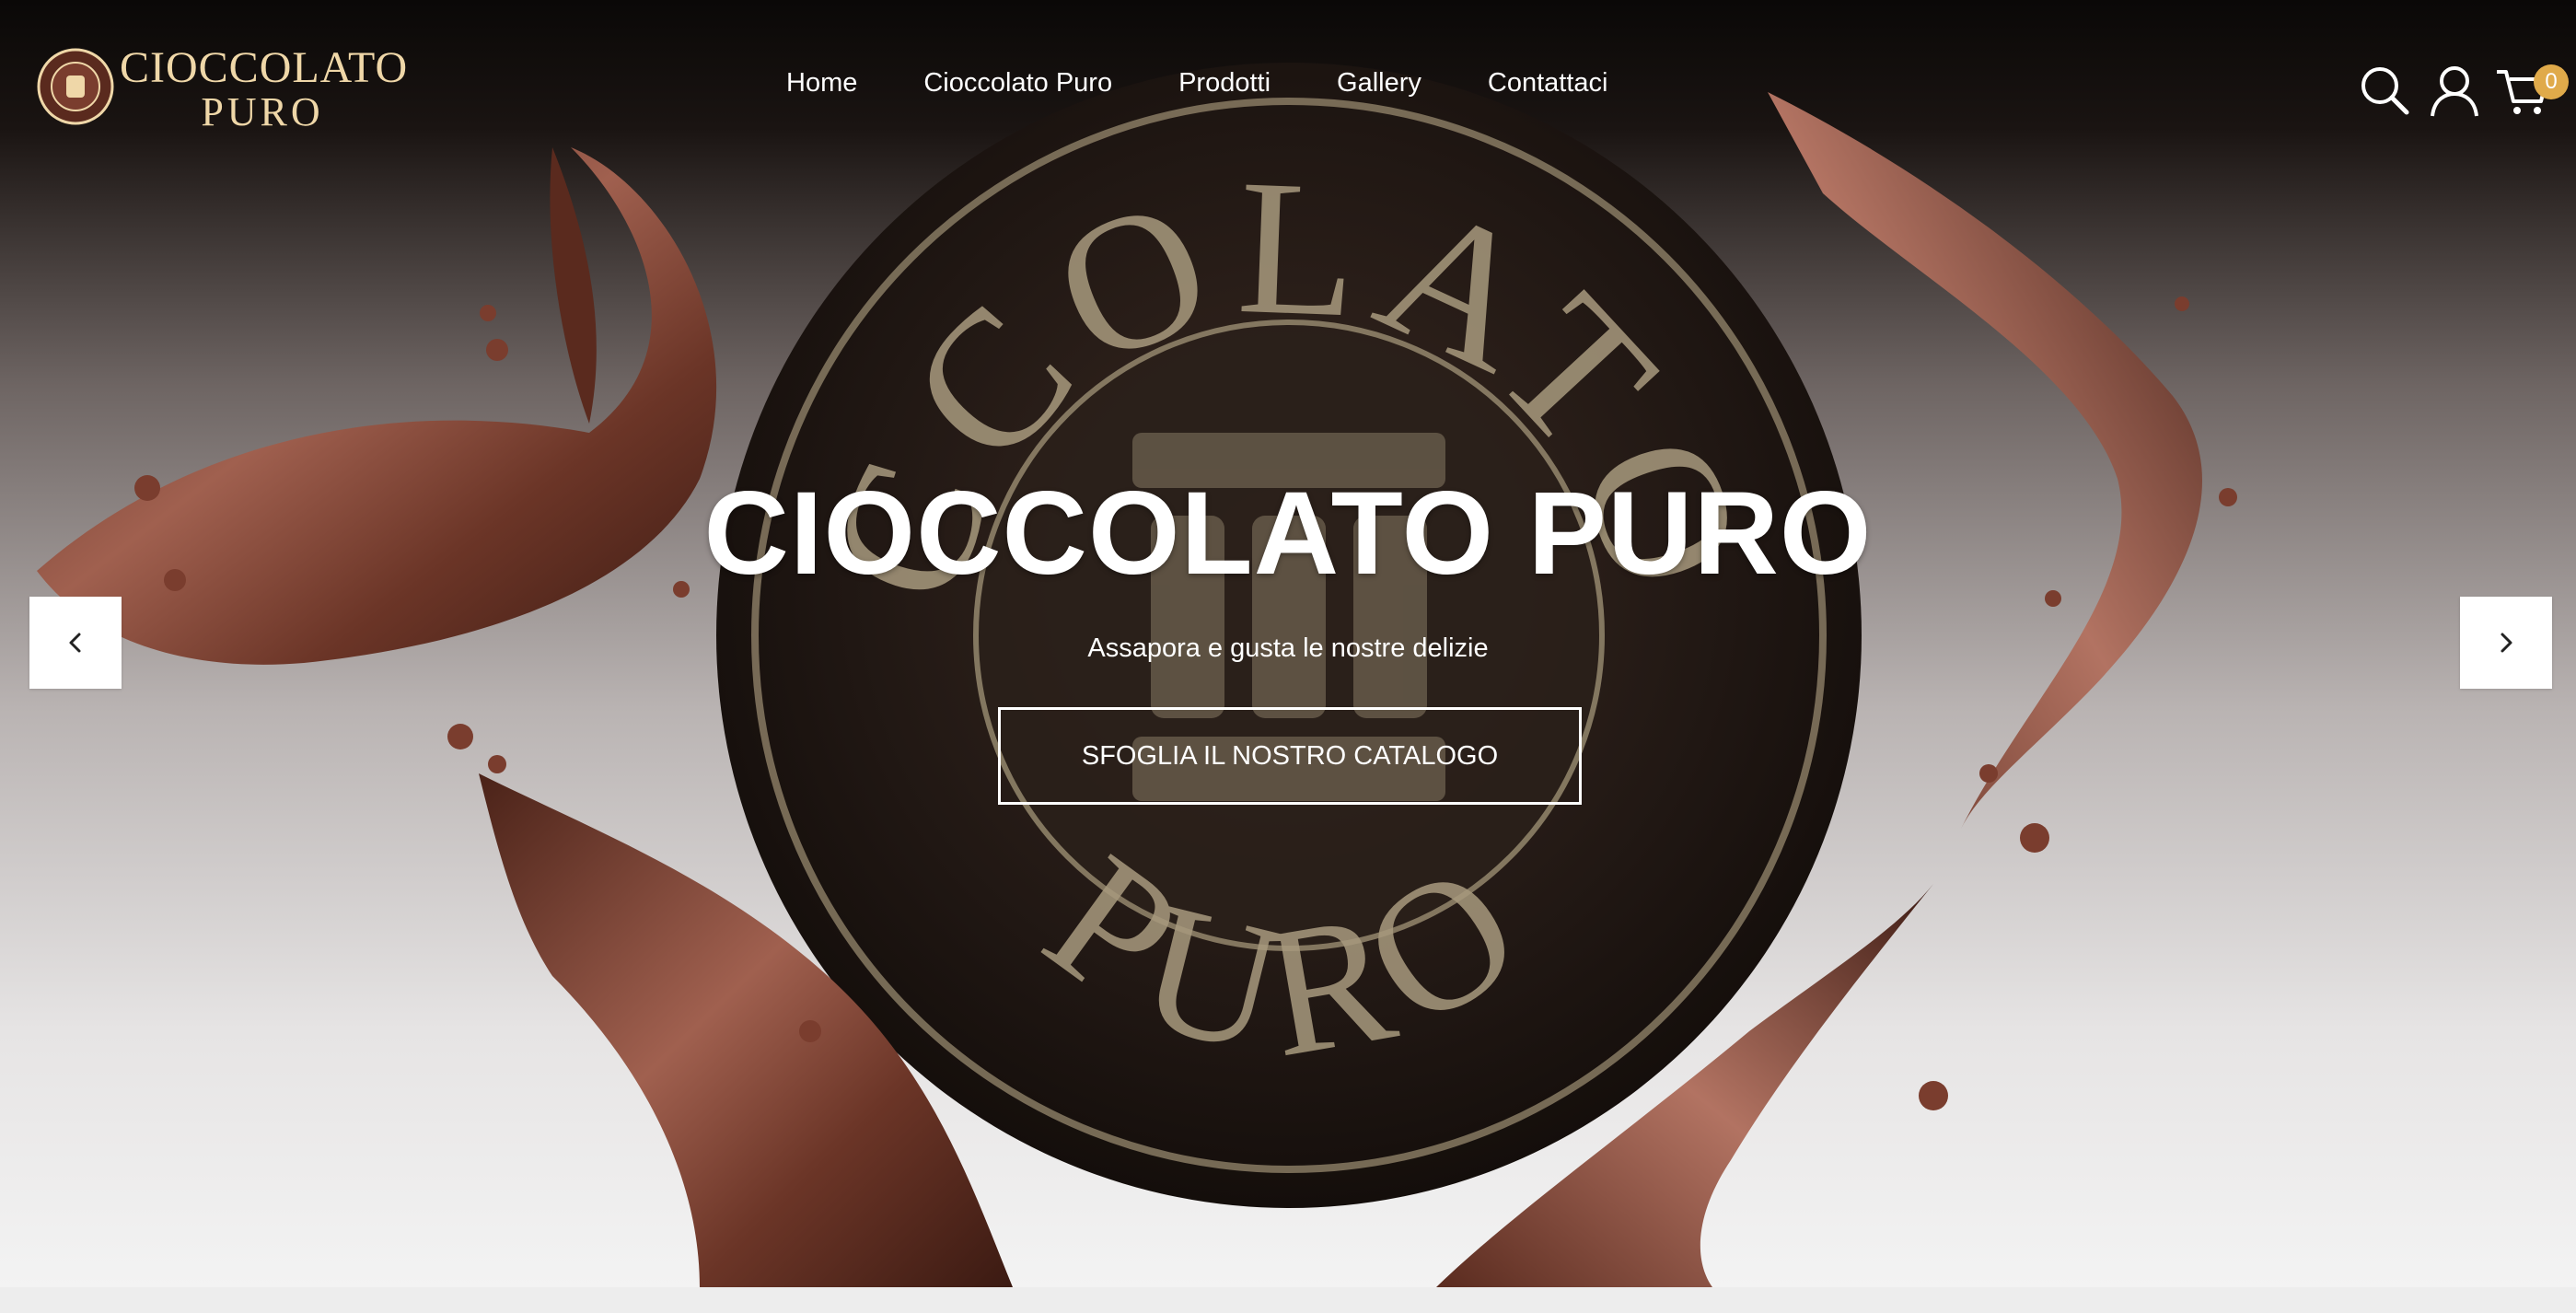 The width and height of the screenshot is (2576, 1313). Describe the element at coordinates (262, 111) in the screenshot. I see `logo-line-2: PURO` at that location.